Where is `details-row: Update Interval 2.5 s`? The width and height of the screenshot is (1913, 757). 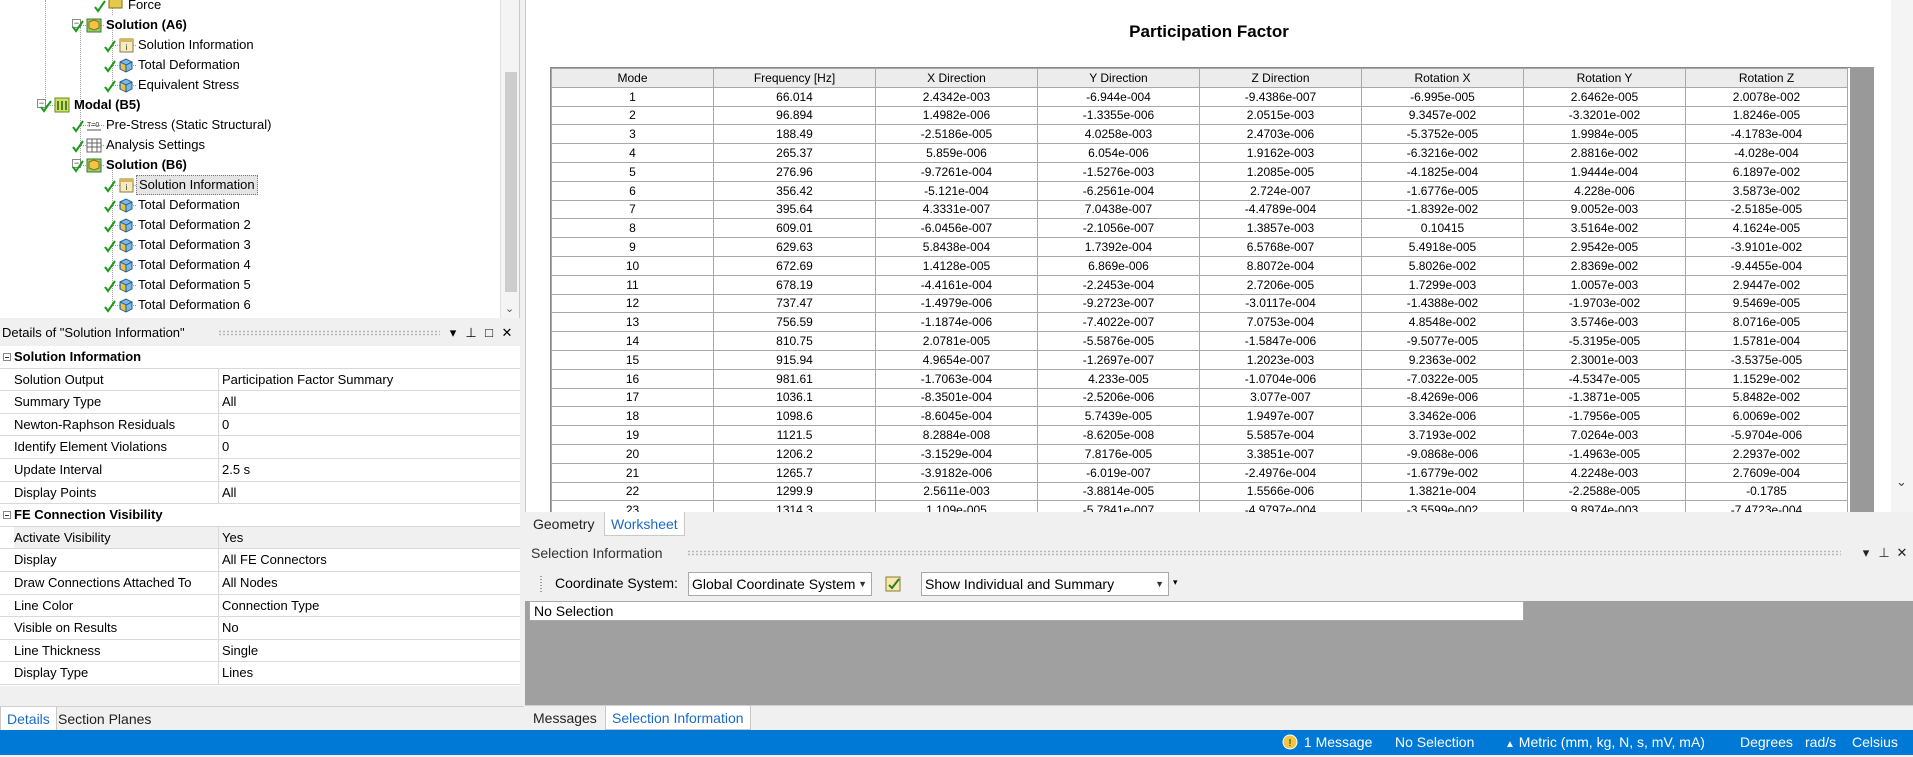
details-row: Update Interval 2.5 s is located at coordinates (260, 470).